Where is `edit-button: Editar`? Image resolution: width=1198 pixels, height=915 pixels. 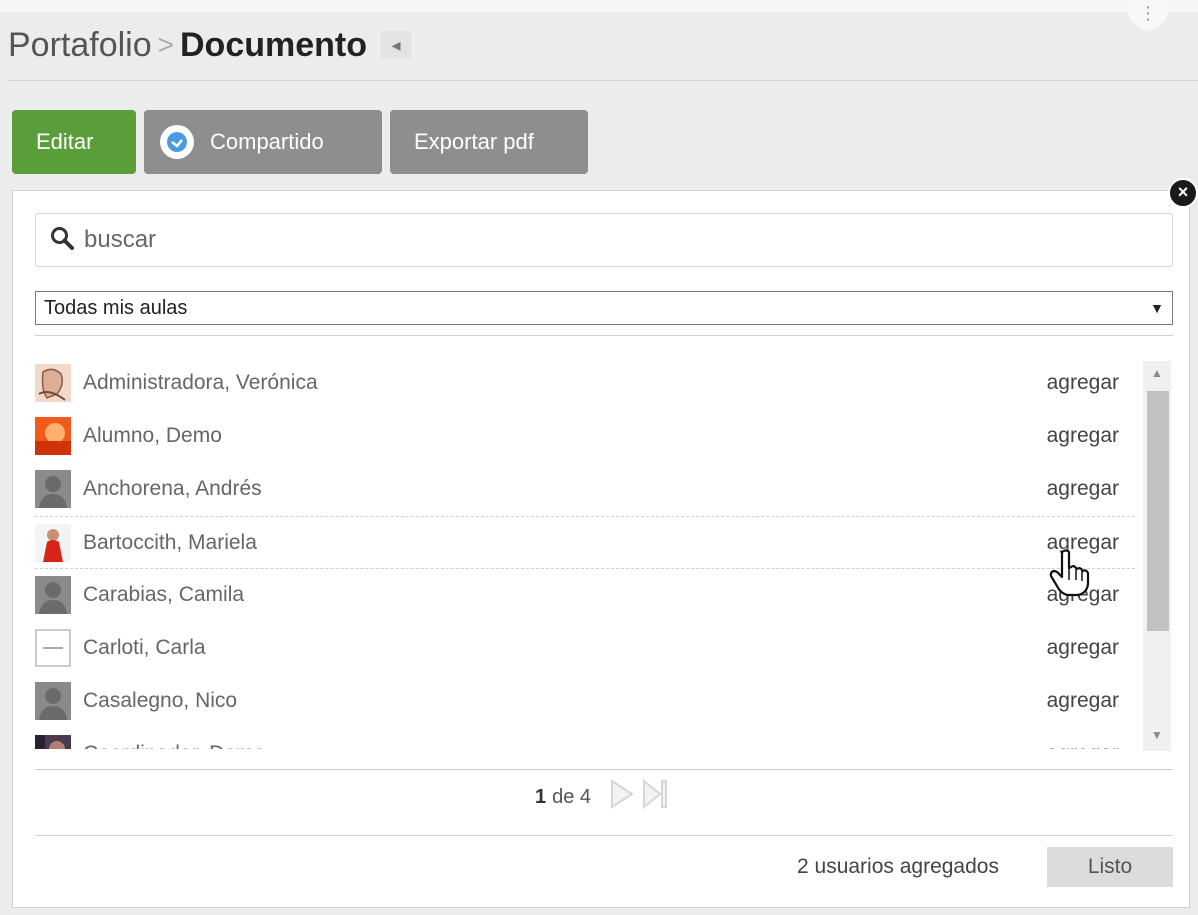
edit-button: Editar is located at coordinates (74, 142).